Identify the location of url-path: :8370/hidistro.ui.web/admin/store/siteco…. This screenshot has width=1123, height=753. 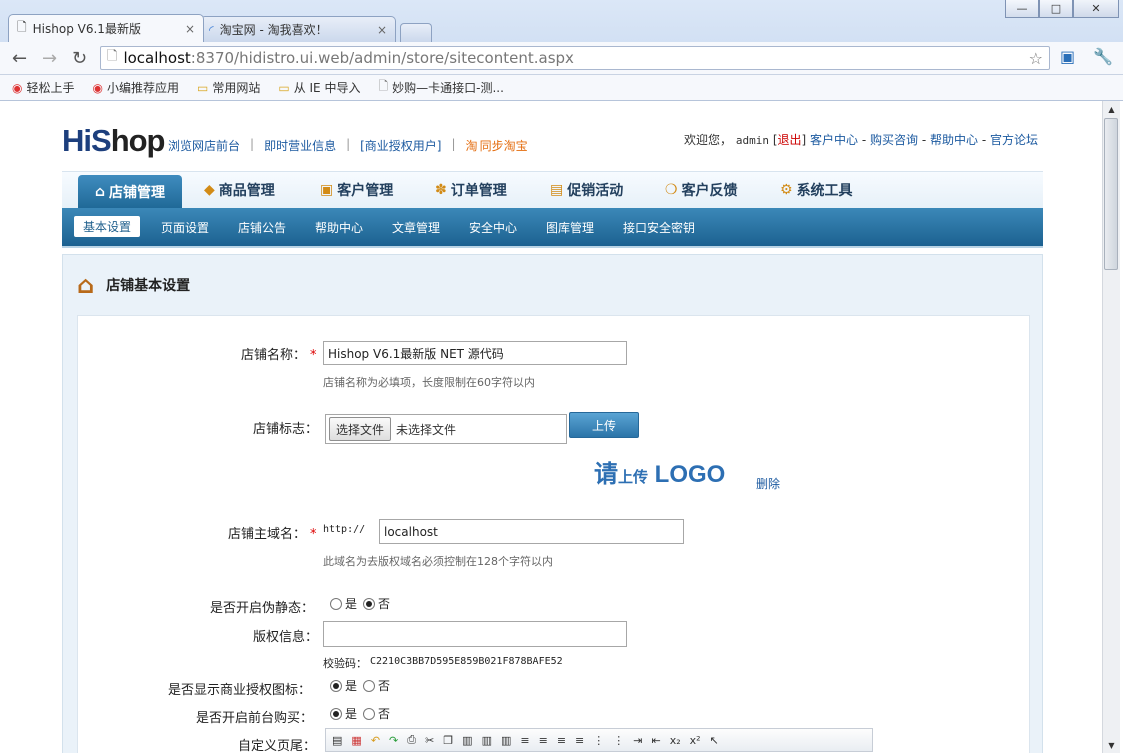
(382, 58).